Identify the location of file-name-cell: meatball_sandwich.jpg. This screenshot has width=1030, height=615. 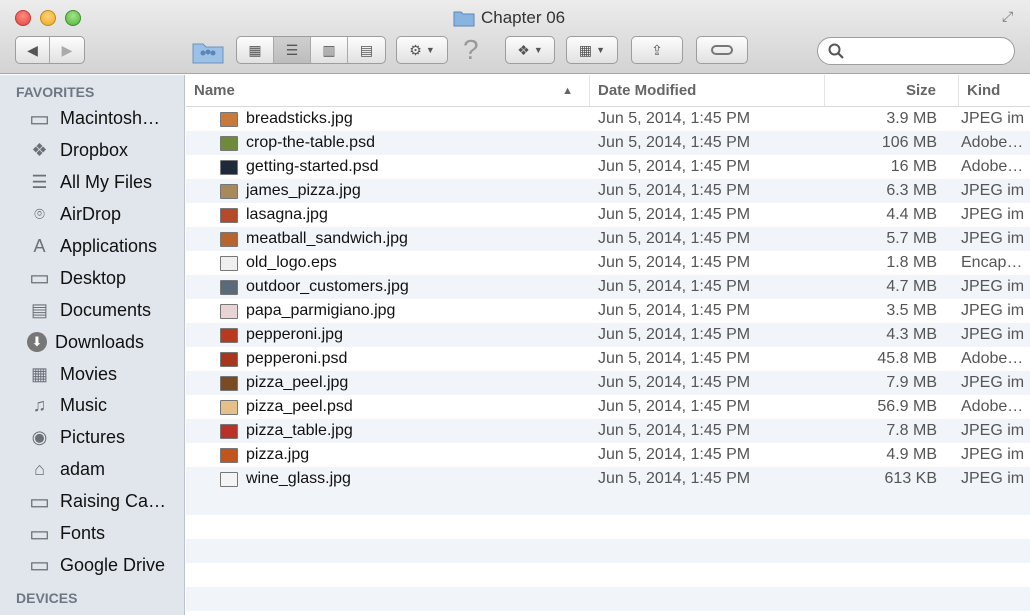
(388, 239).